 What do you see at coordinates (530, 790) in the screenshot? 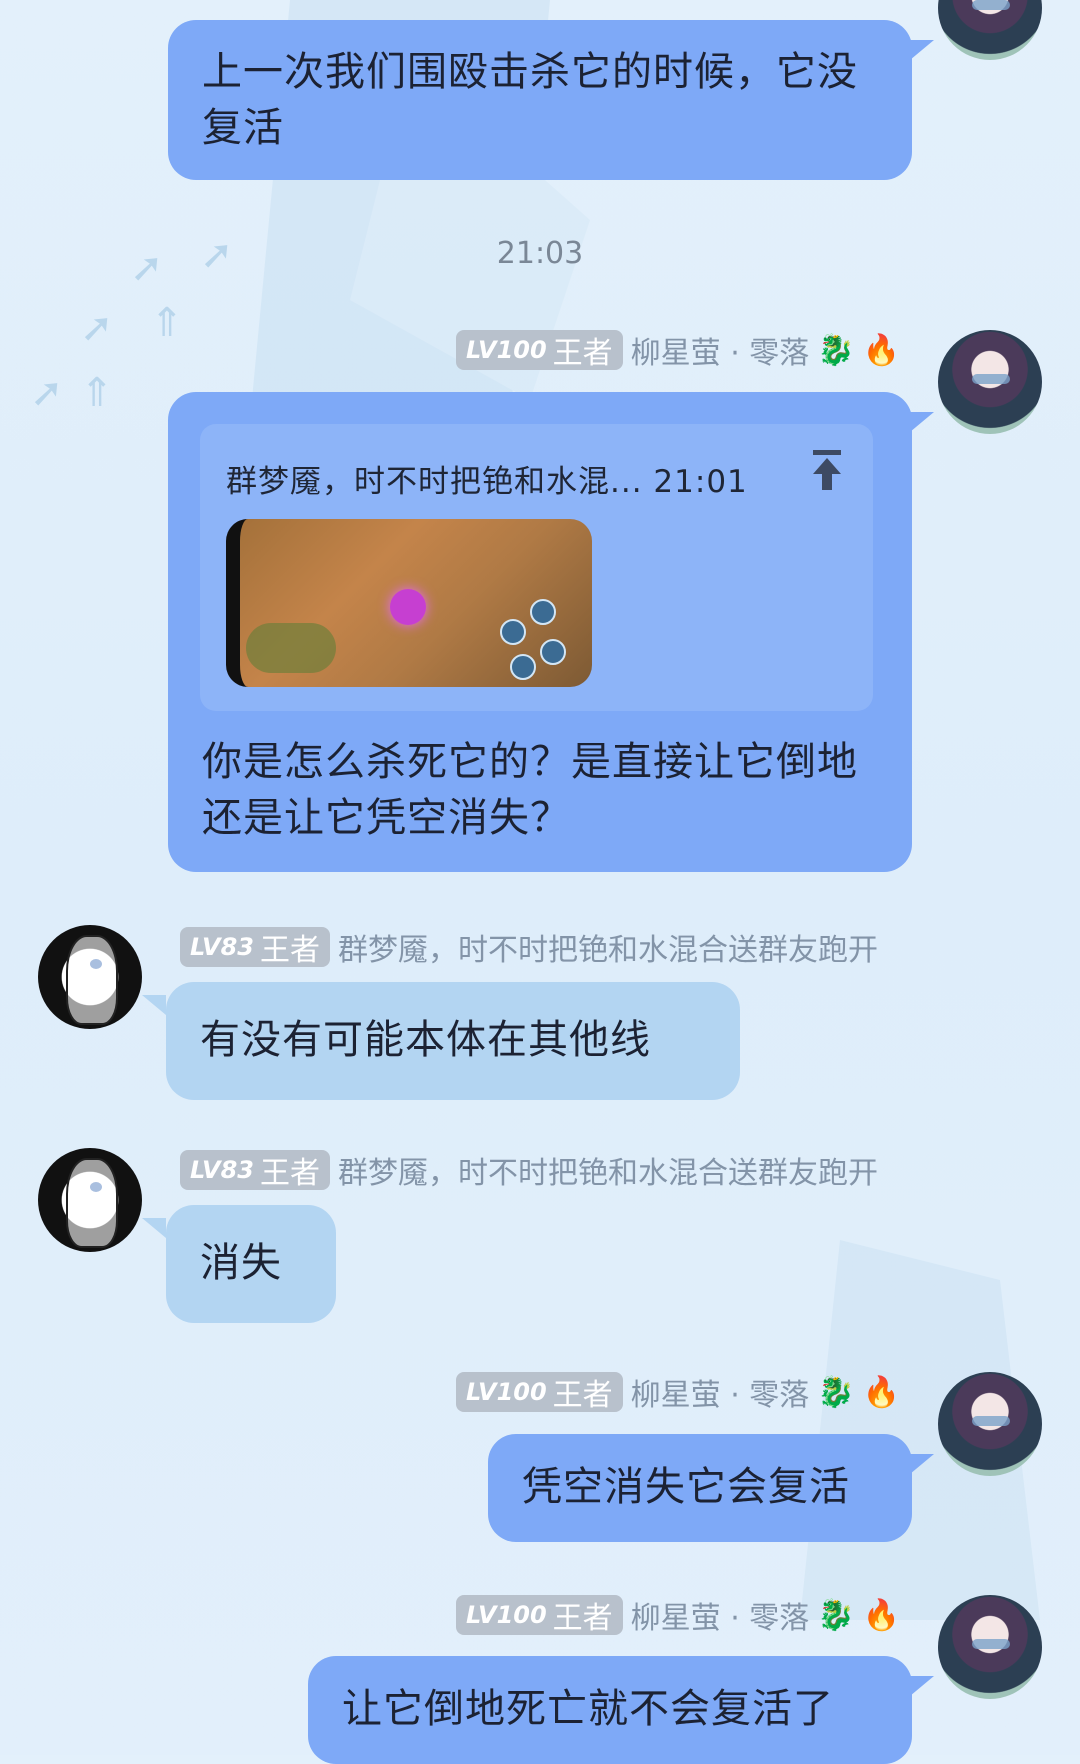
I see `message-text: 你是怎么杀死它的？是直接让它倒地还是让它凭空消失？` at bounding box center [530, 790].